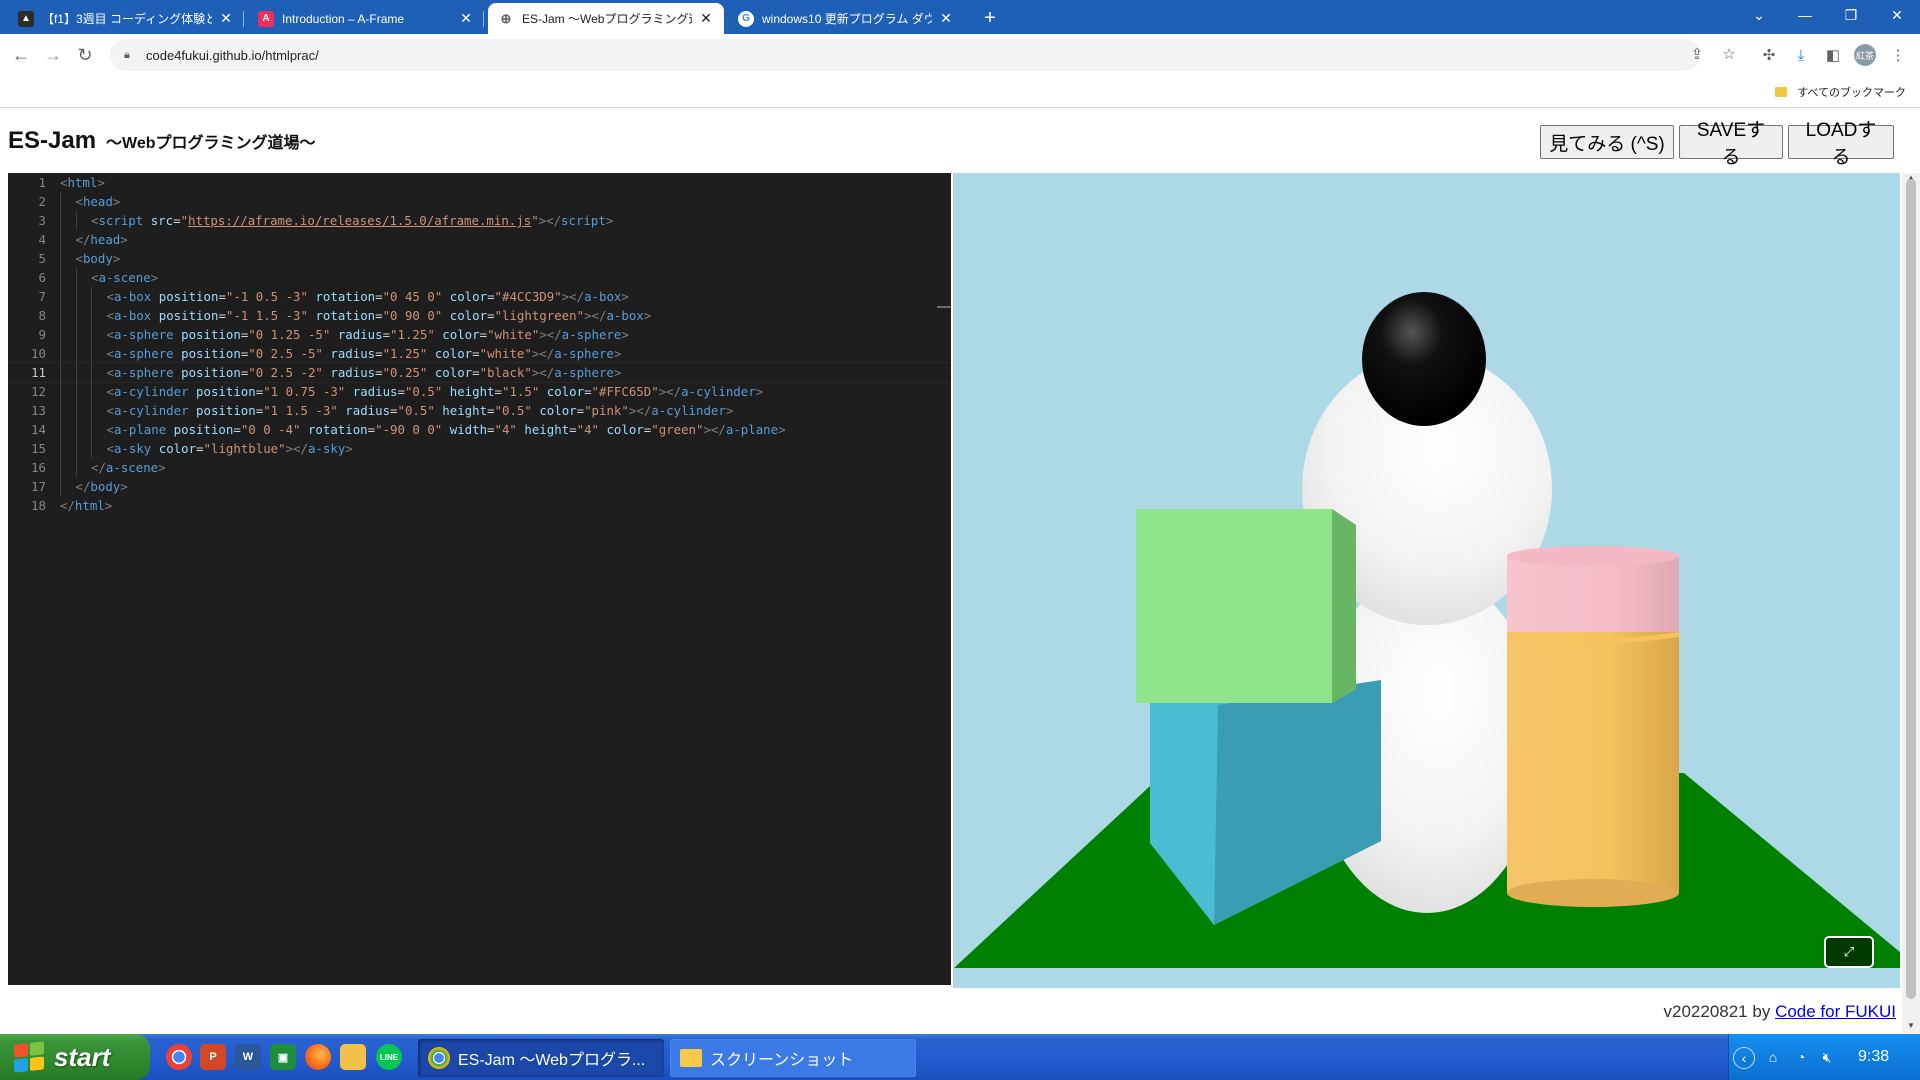 This screenshot has width=1920, height=1080. I want to click on code-token: >, so click(609, 220).